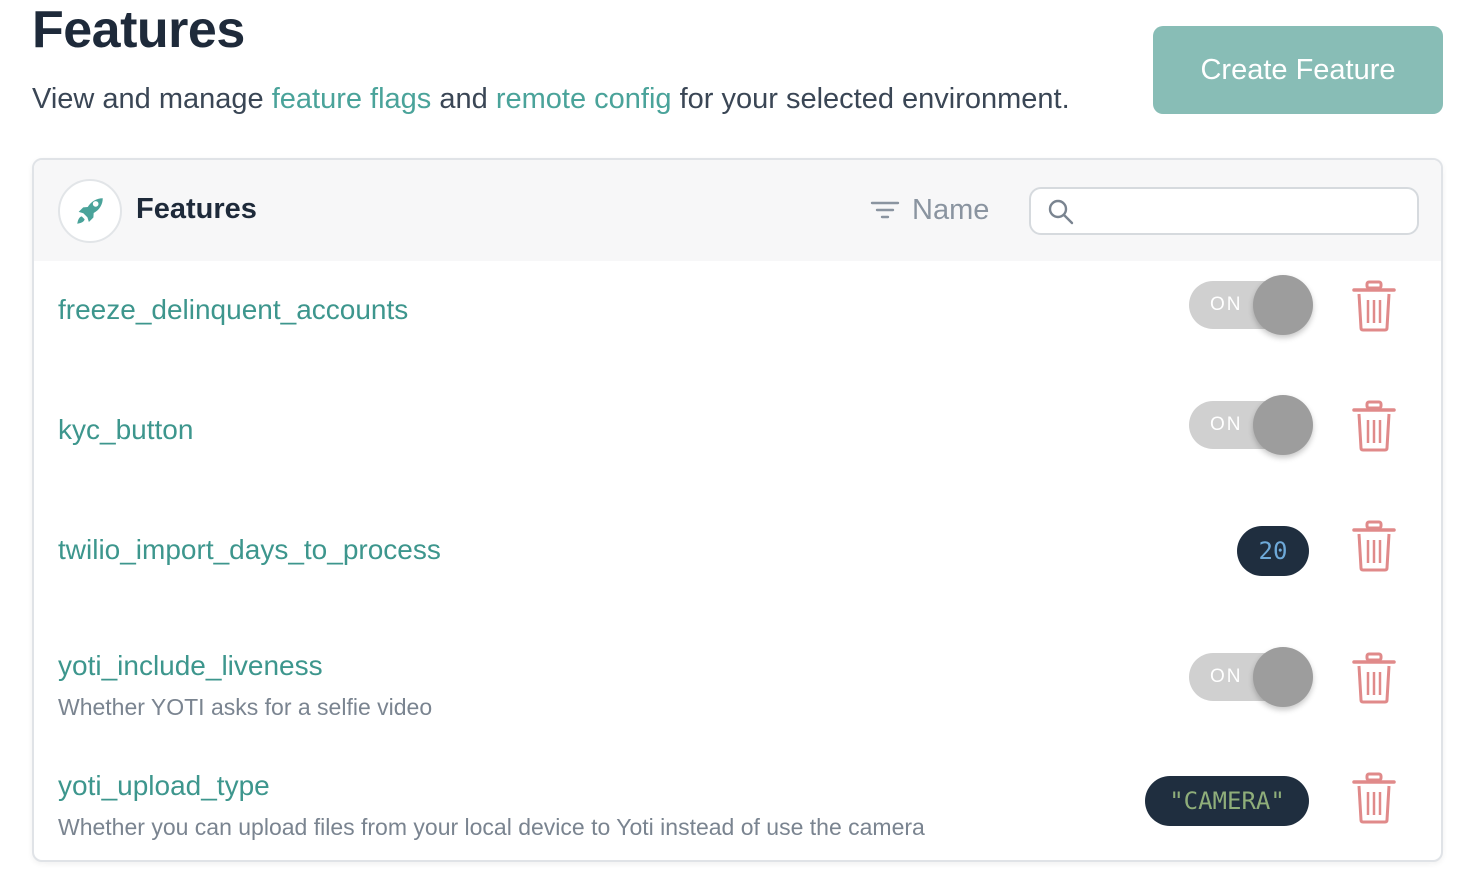  Describe the element at coordinates (196, 209) in the screenshot. I see `panel-title: Features` at that location.